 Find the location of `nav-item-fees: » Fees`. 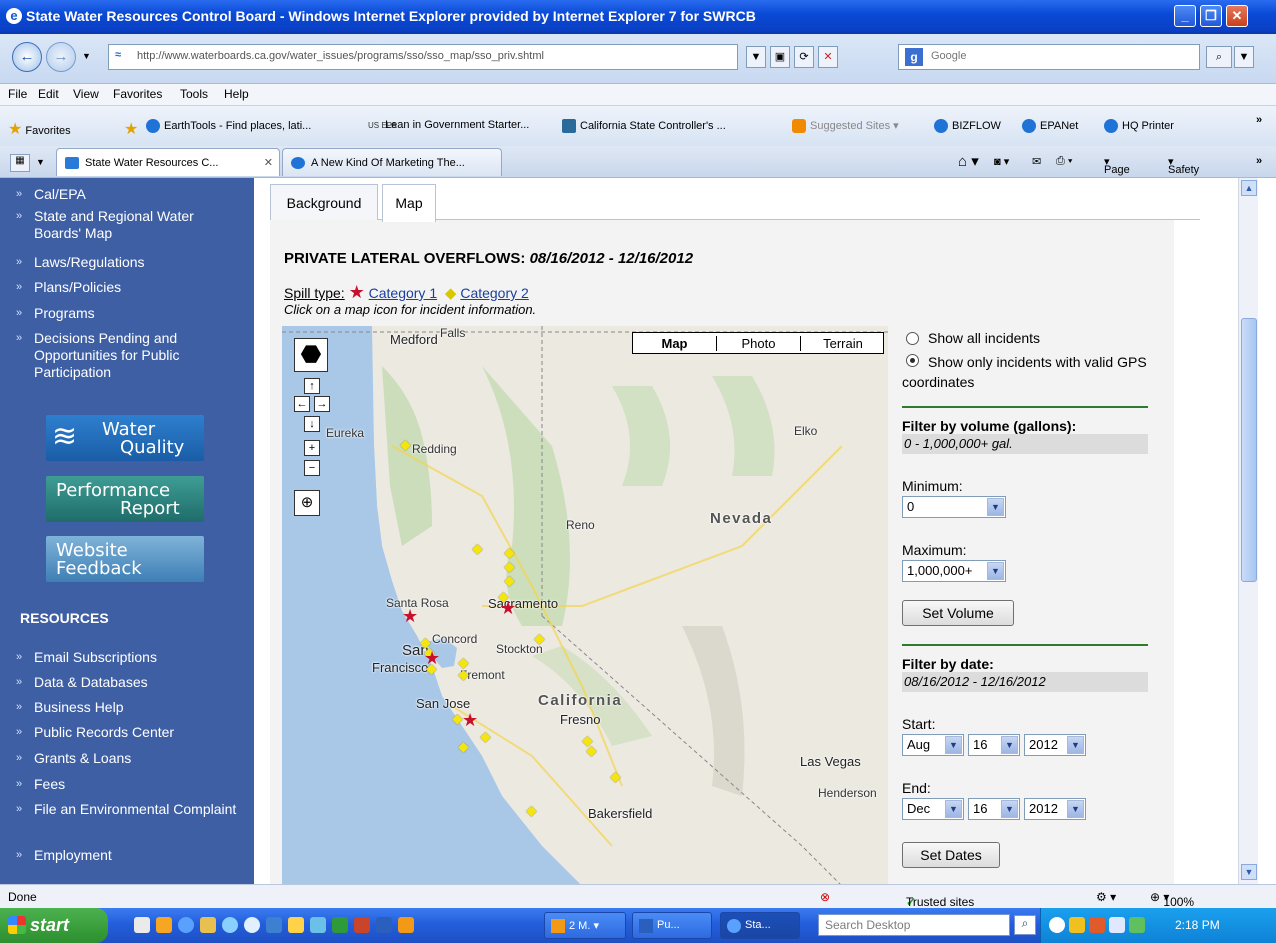

nav-item-fees: » Fees is located at coordinates (130, 784).